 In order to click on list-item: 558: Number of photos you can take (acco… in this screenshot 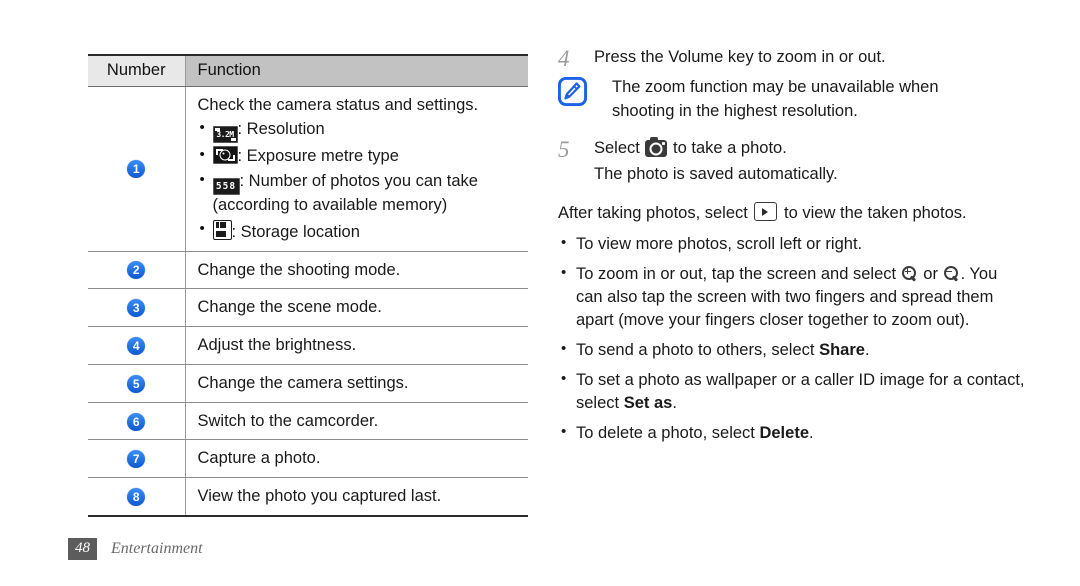, I will do `click(363, 193)`.